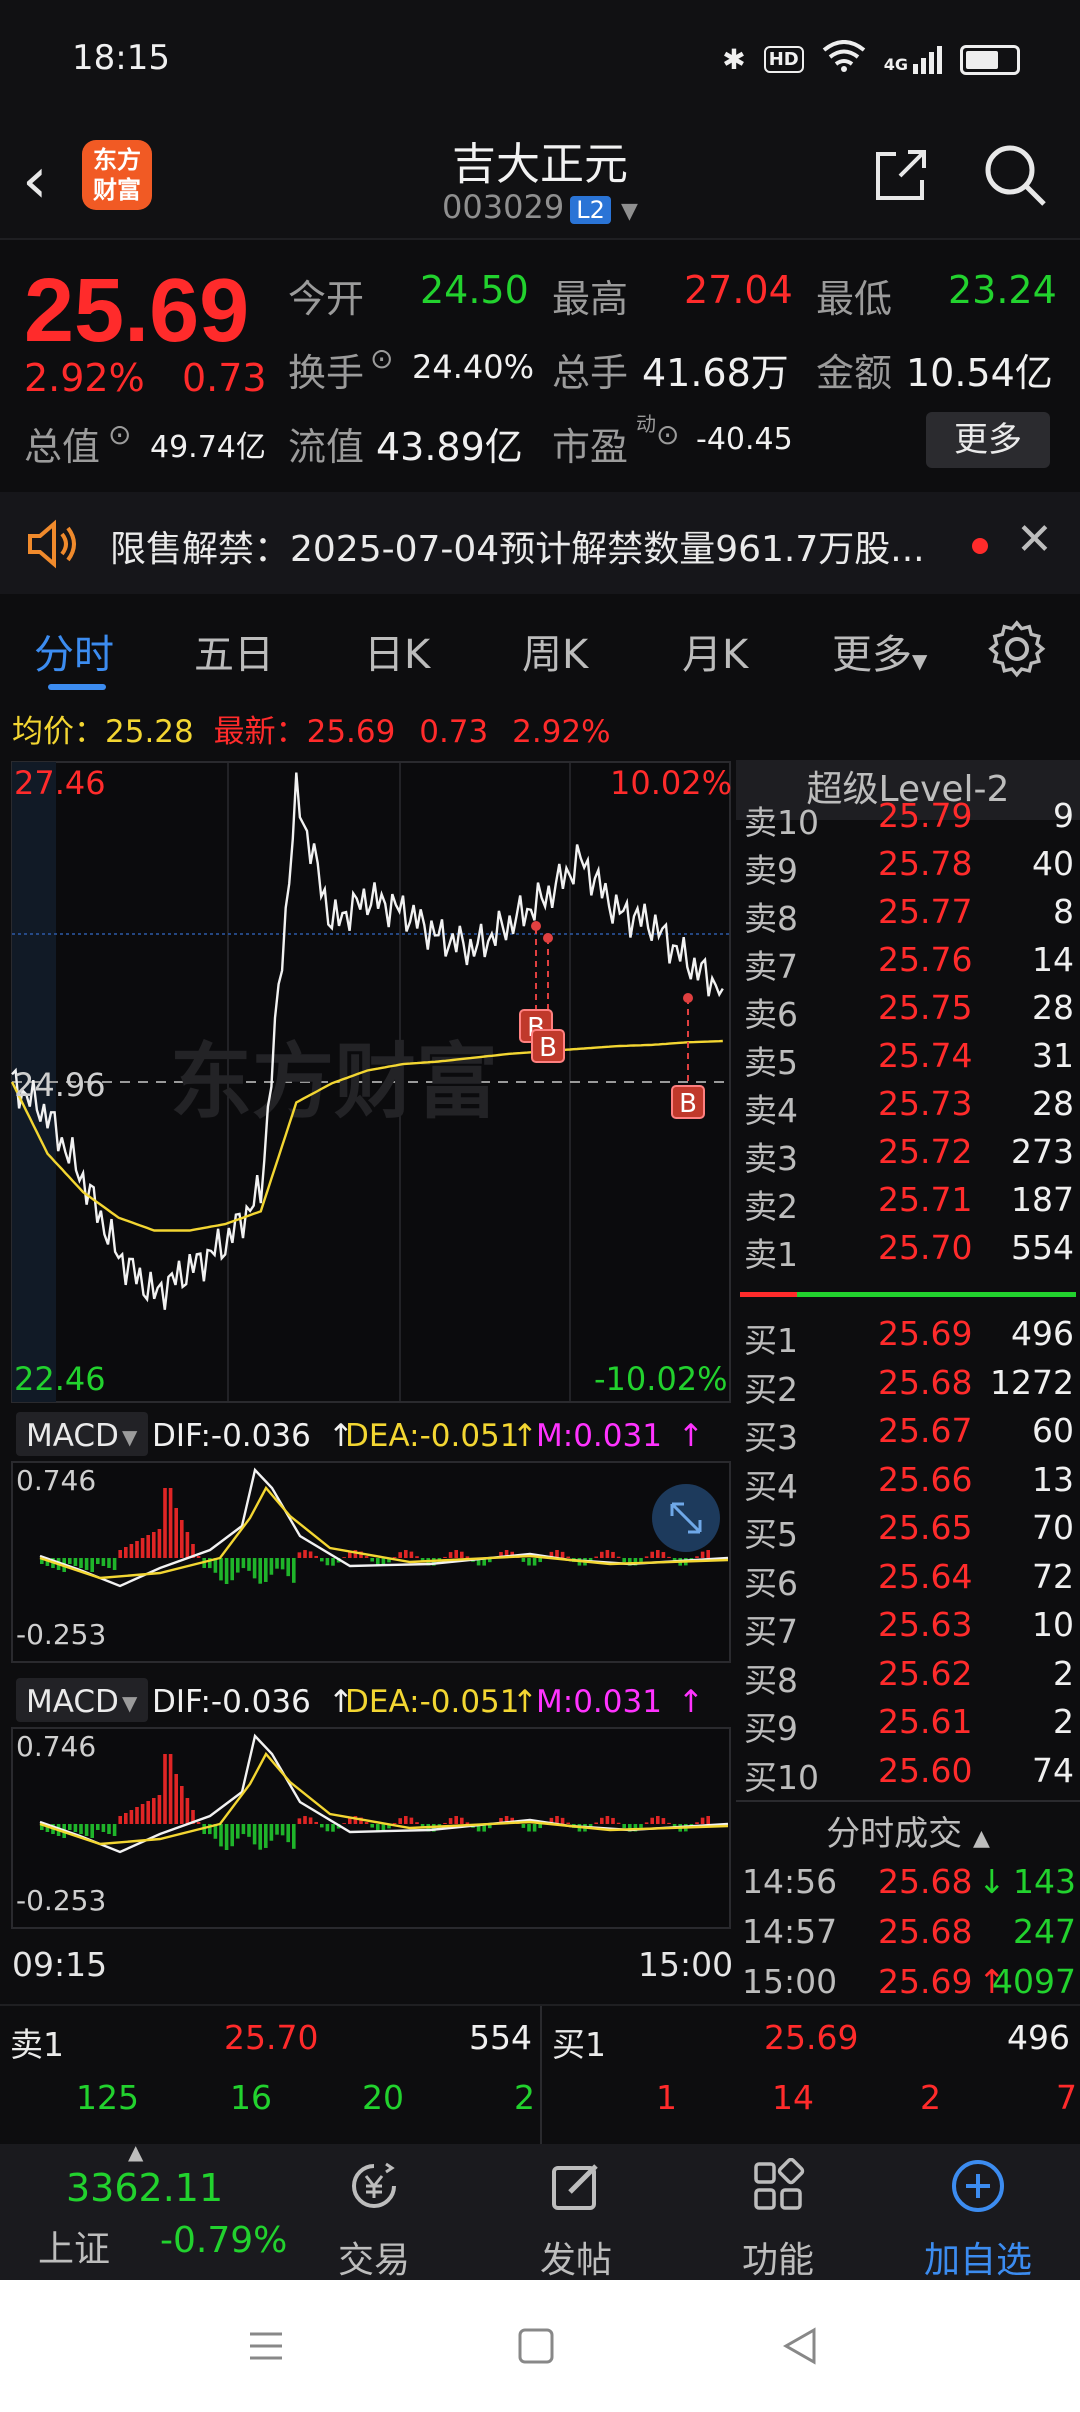 This screenshot has width=1080, height=2412. Describe the element at coordinates (925, 1382) in the screenshot. I see `bid-price: 25.68` at that location.